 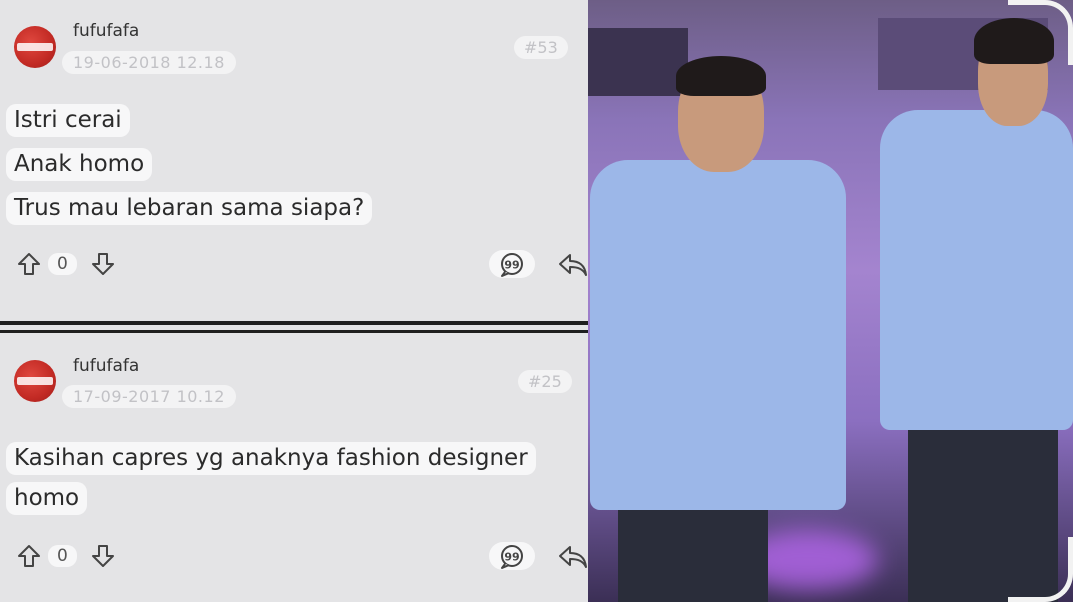 What do you see at coordinates (545, 381) in the screenshot?
I see `post-number: #25` at bounding box center [545, 381].